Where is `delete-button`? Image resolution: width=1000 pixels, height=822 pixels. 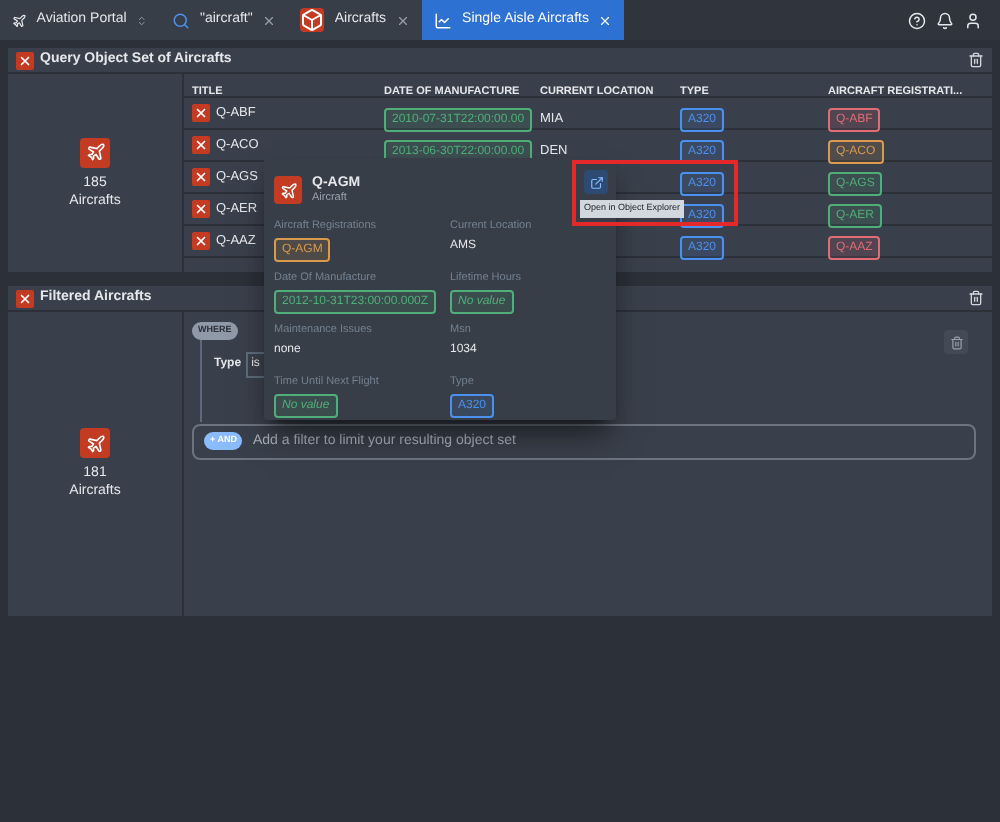 delete-button is located at coordinates (956, 342).